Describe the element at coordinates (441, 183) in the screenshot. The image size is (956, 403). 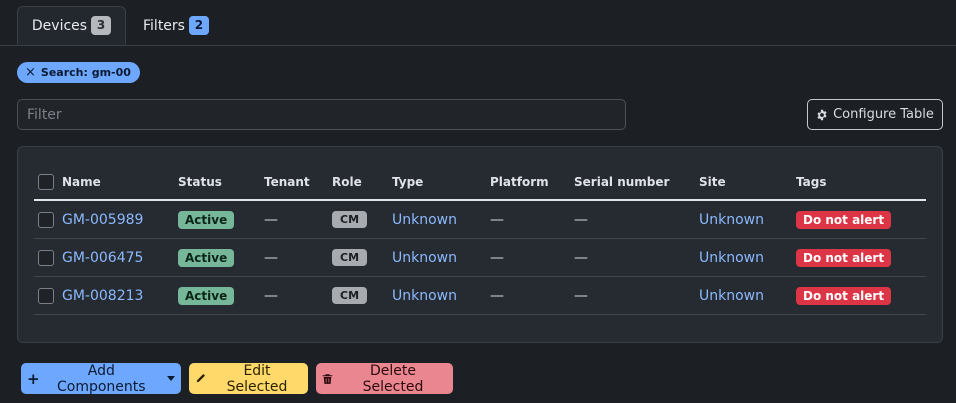
I see `column-header-type: Type` at that location.